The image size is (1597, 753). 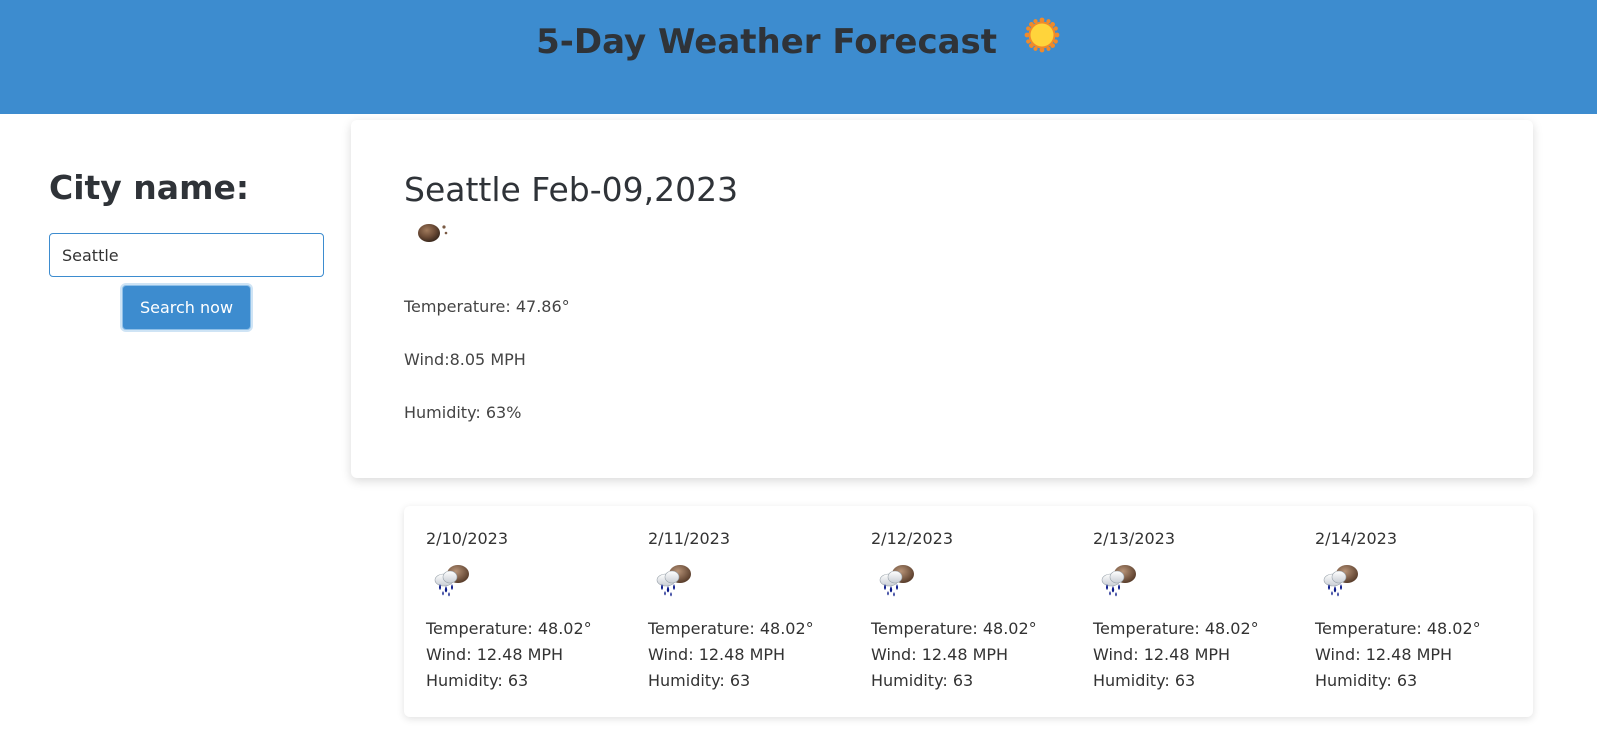 I want to click on sun-icon, so click(x=1042, y=40).